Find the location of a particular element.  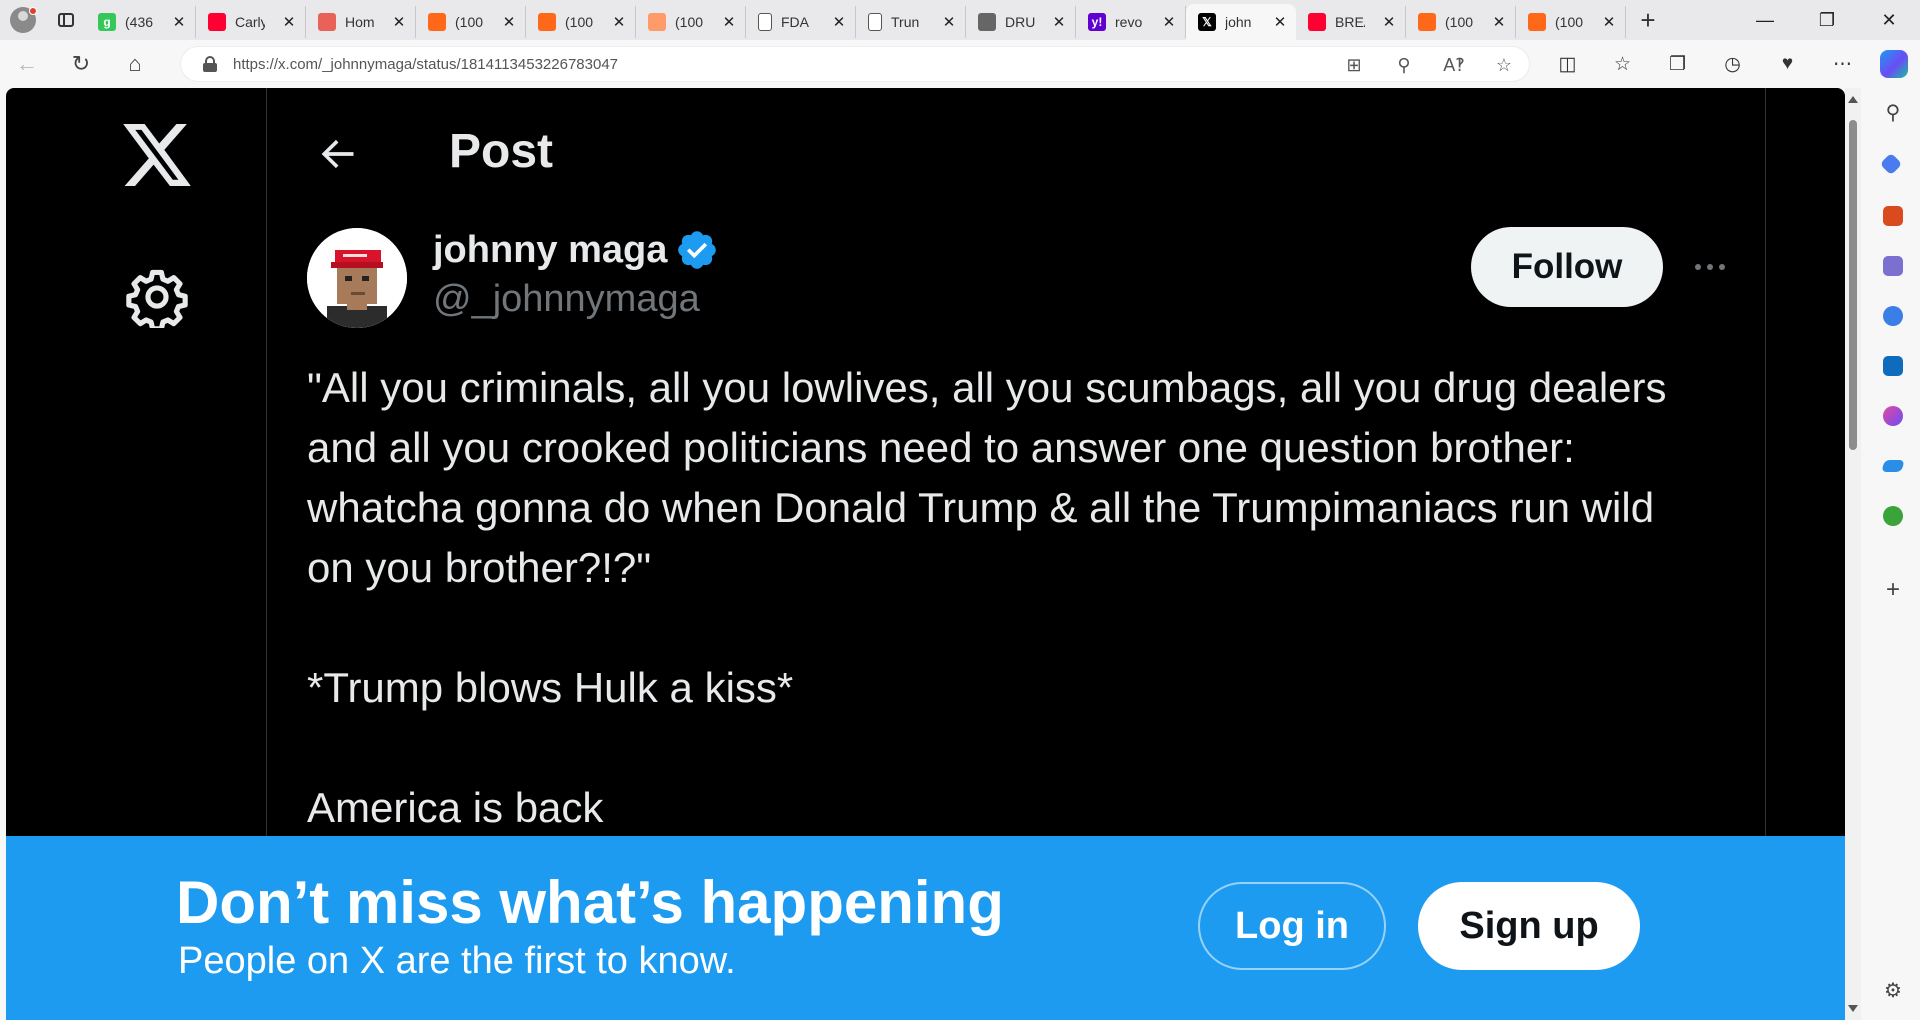

read-aloud-icon: A‽ is located at coordinates (1454, 65).